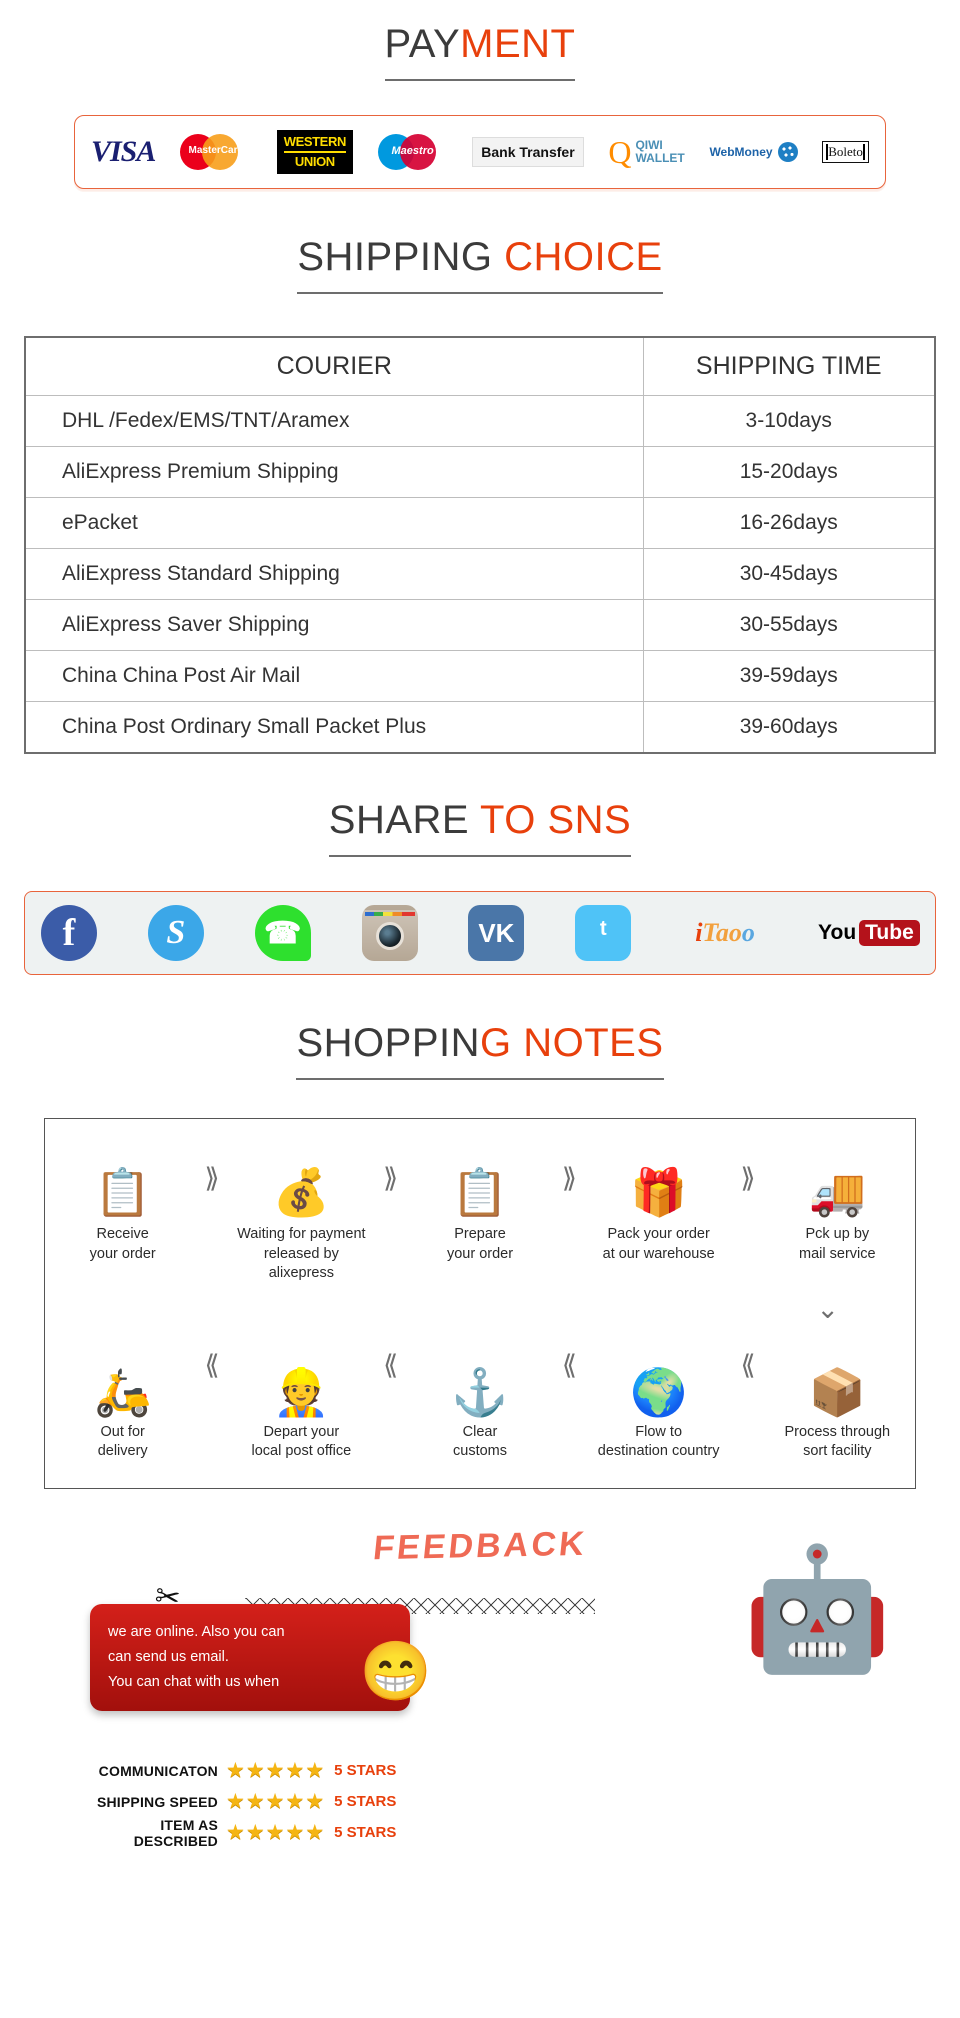 This screenshot has height=2018, width=960. I want to click on globe-icon: 🌍, so click(659, 1391).